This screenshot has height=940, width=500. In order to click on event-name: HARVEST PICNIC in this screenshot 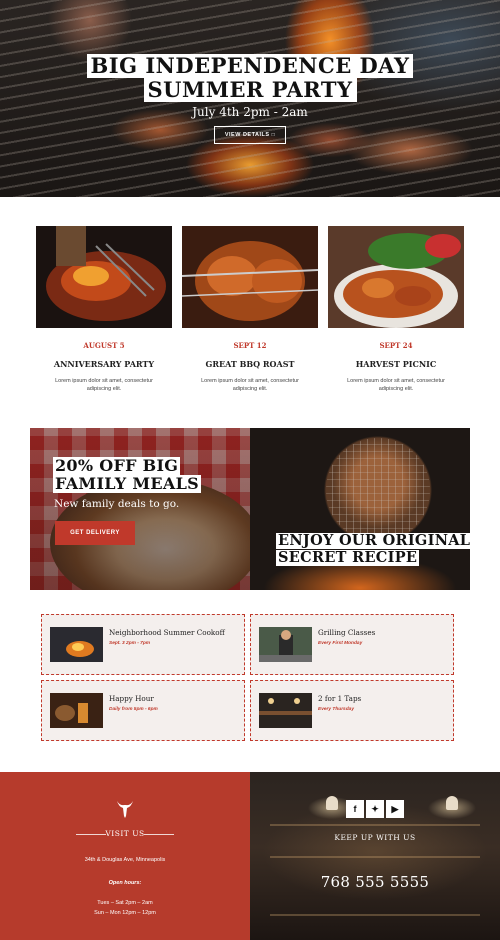, I will do `click(396, 364)`.